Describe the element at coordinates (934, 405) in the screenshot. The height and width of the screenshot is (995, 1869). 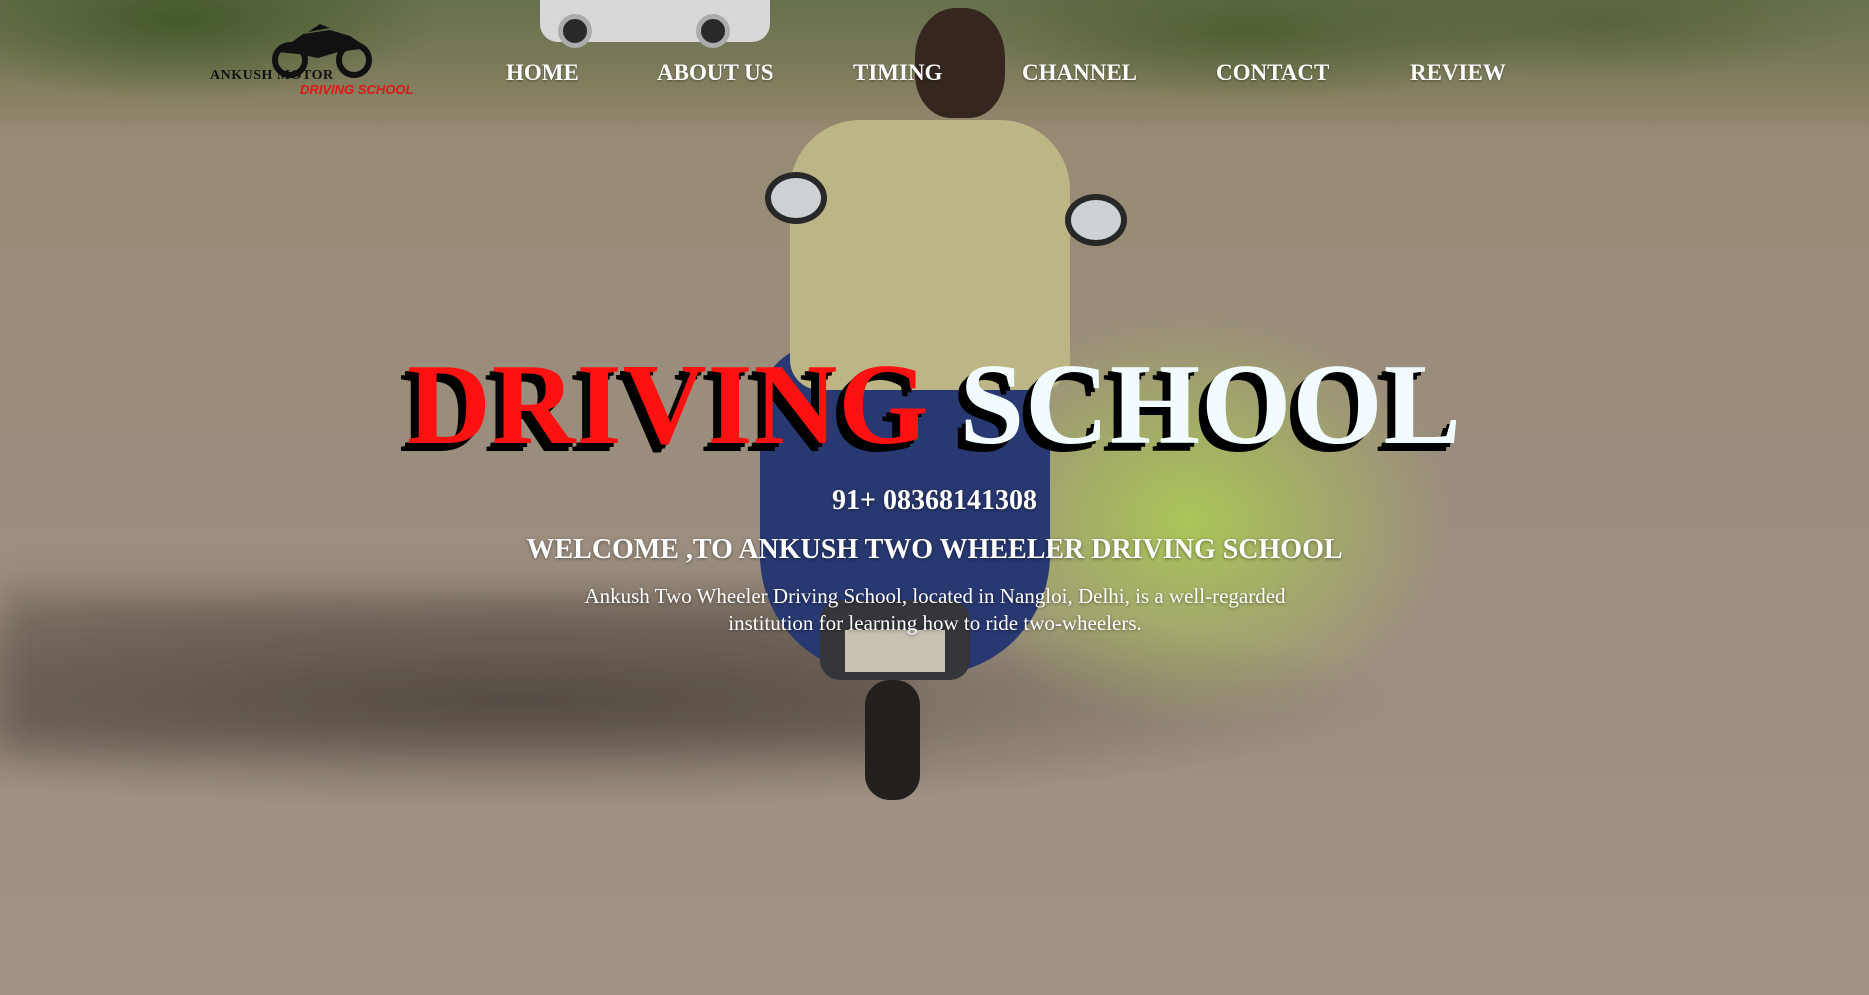
I see `hero-title: DRIVING SCHOOL` at that location.